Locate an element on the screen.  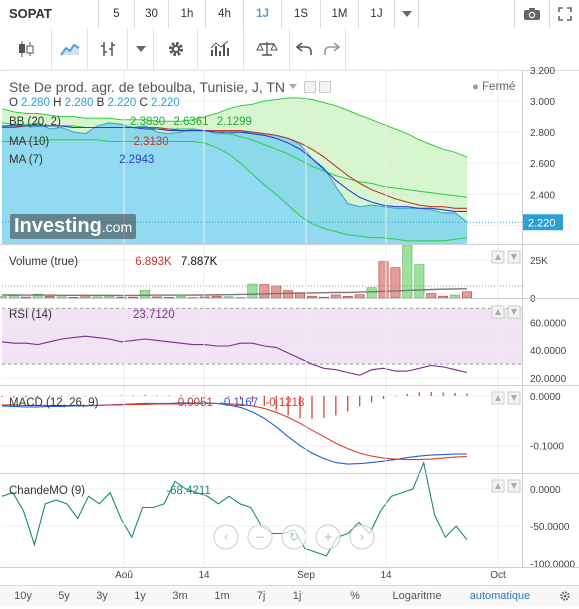
minus-icon: − is located at coordinates (260, 537).